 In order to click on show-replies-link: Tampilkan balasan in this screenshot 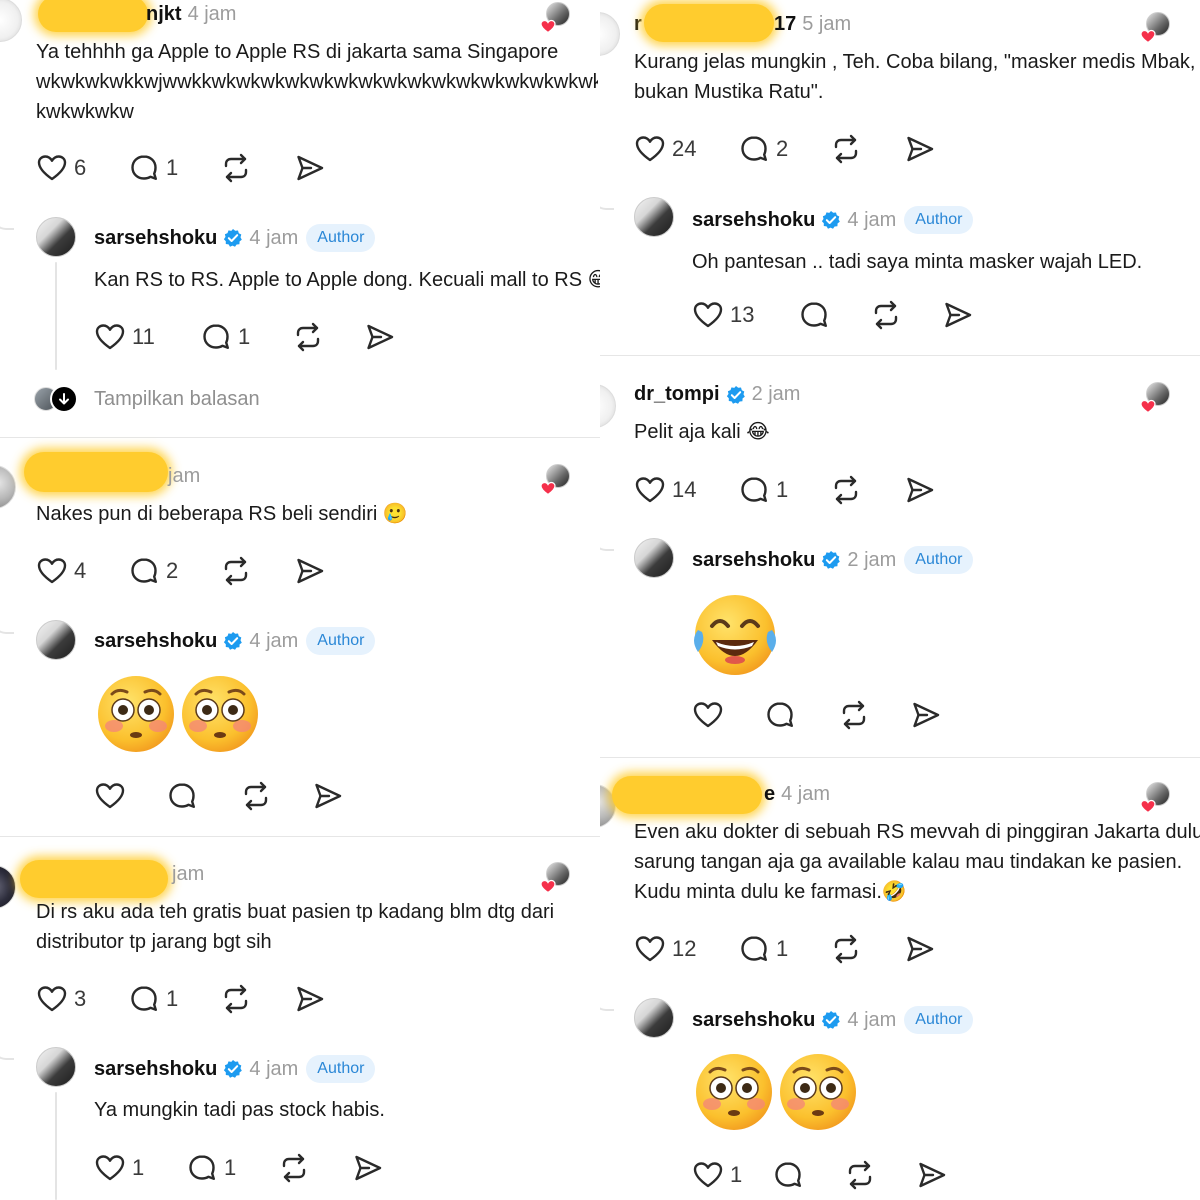, I will do `click(147, 399)`.